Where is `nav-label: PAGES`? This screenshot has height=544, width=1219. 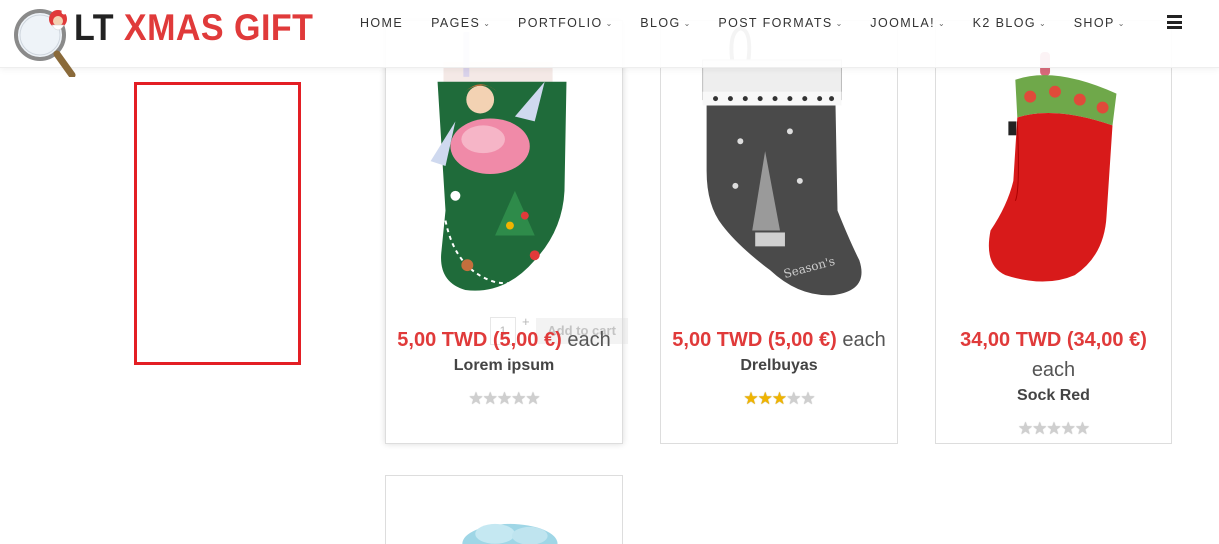 nav-label: PAGES is located at coordinates (456, 23).